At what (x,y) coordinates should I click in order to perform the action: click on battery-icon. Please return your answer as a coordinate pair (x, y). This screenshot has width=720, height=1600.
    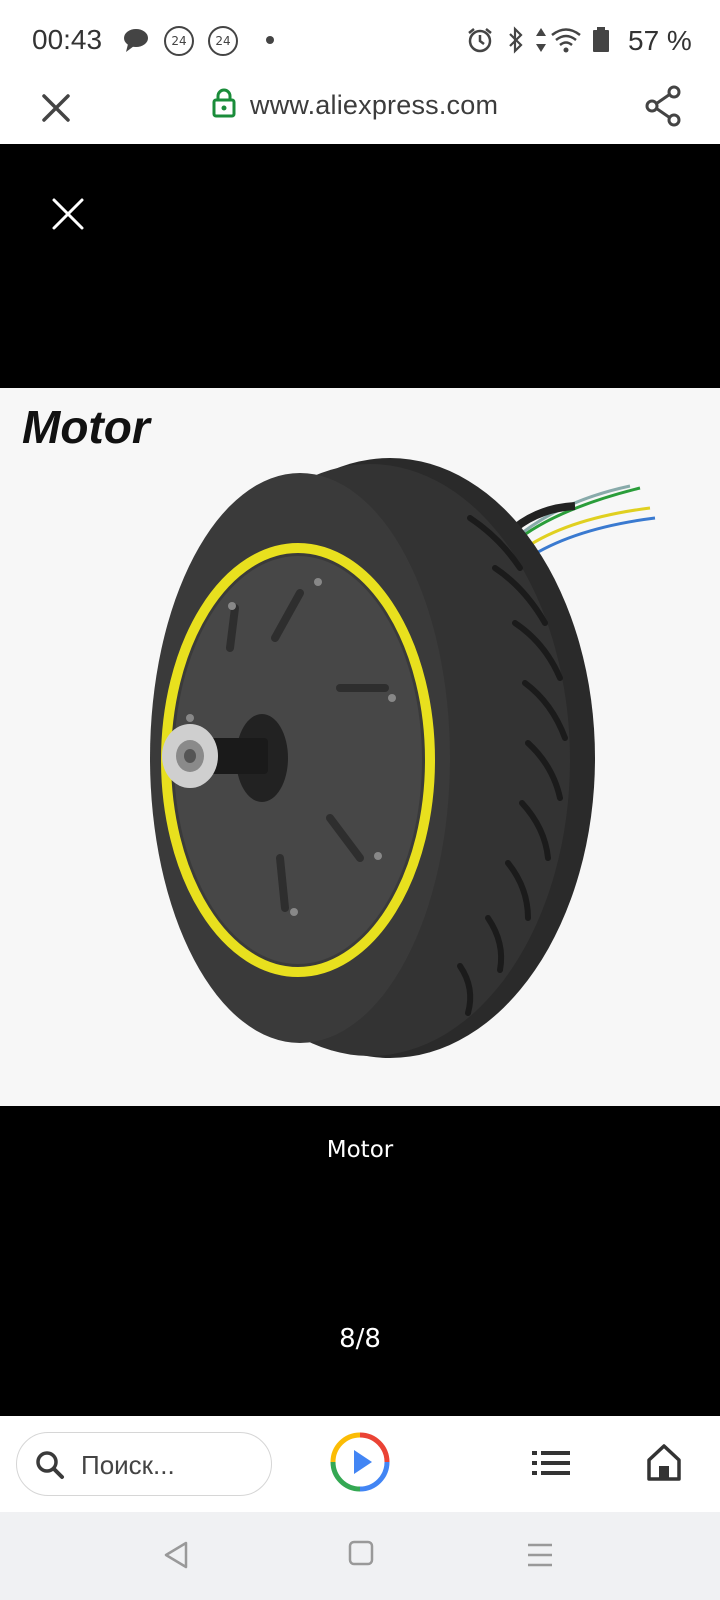
    Looking at the image, I should click on (601, 39).